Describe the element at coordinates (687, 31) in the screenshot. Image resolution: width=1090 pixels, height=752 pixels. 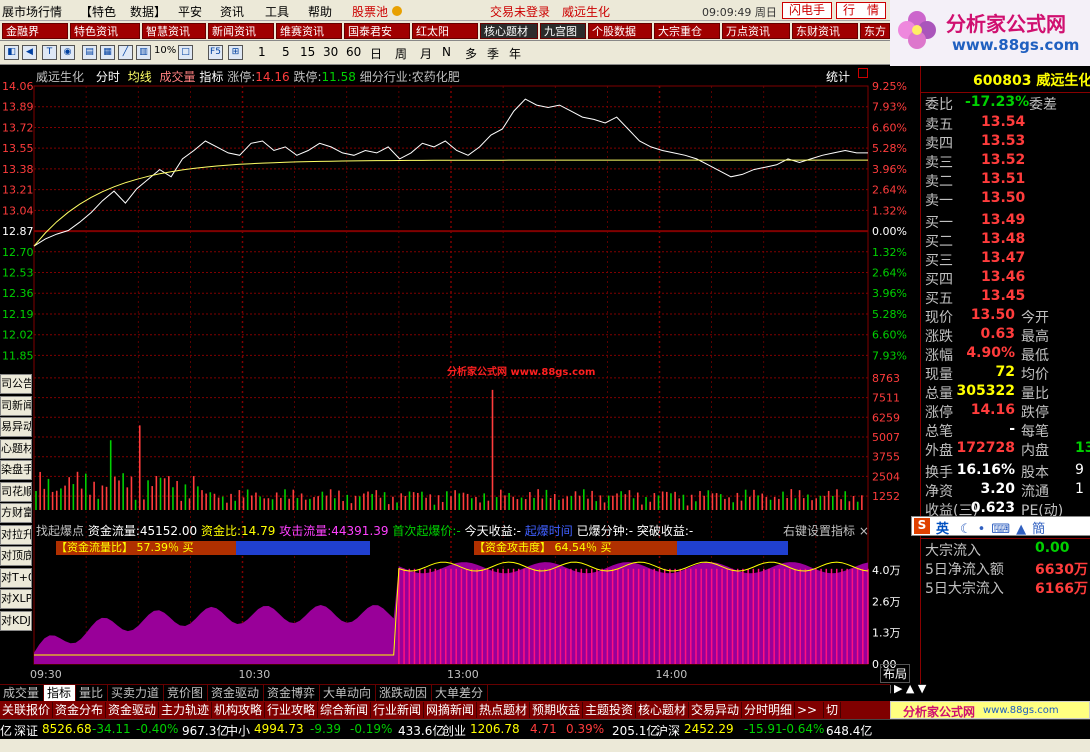
I see `tab-block-holding: 大宗重仓` at that location.